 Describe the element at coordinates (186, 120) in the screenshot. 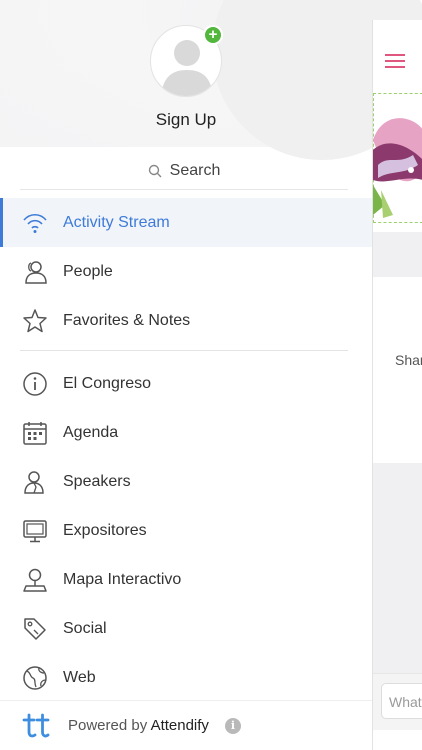

I see `sign-up-link: Sign Up` at that location.